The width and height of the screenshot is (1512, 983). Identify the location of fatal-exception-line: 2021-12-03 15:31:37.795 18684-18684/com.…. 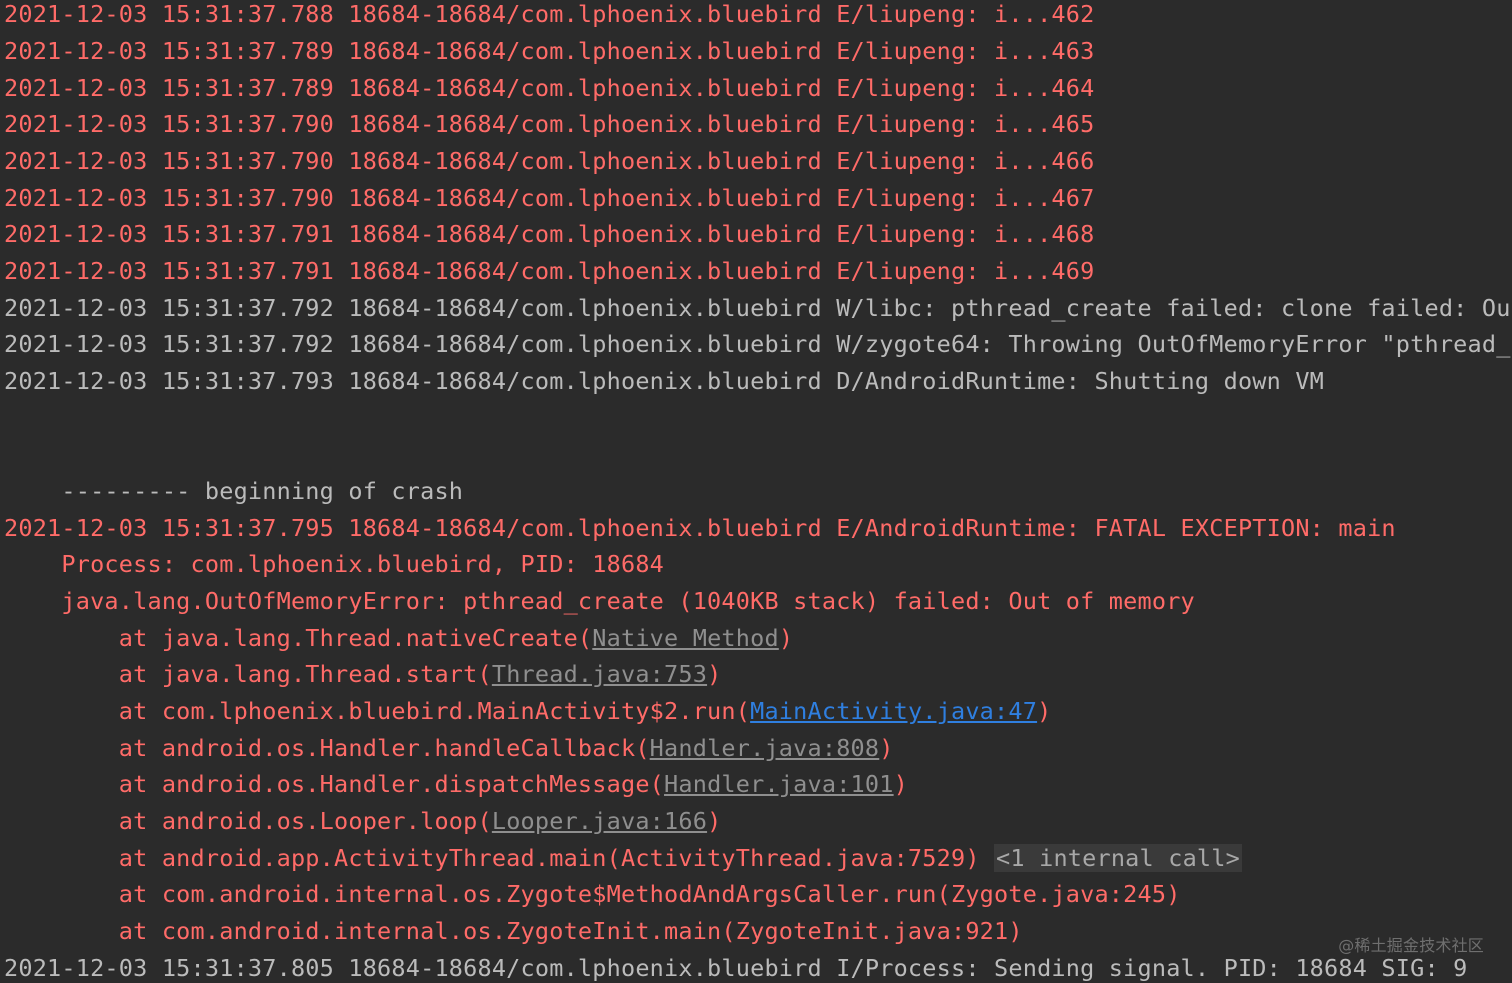
(700, 528).